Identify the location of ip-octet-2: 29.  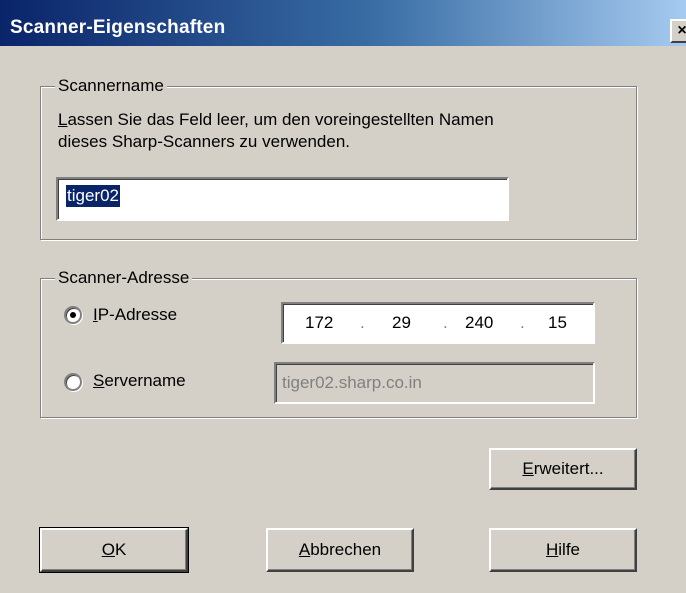
(401, 323).